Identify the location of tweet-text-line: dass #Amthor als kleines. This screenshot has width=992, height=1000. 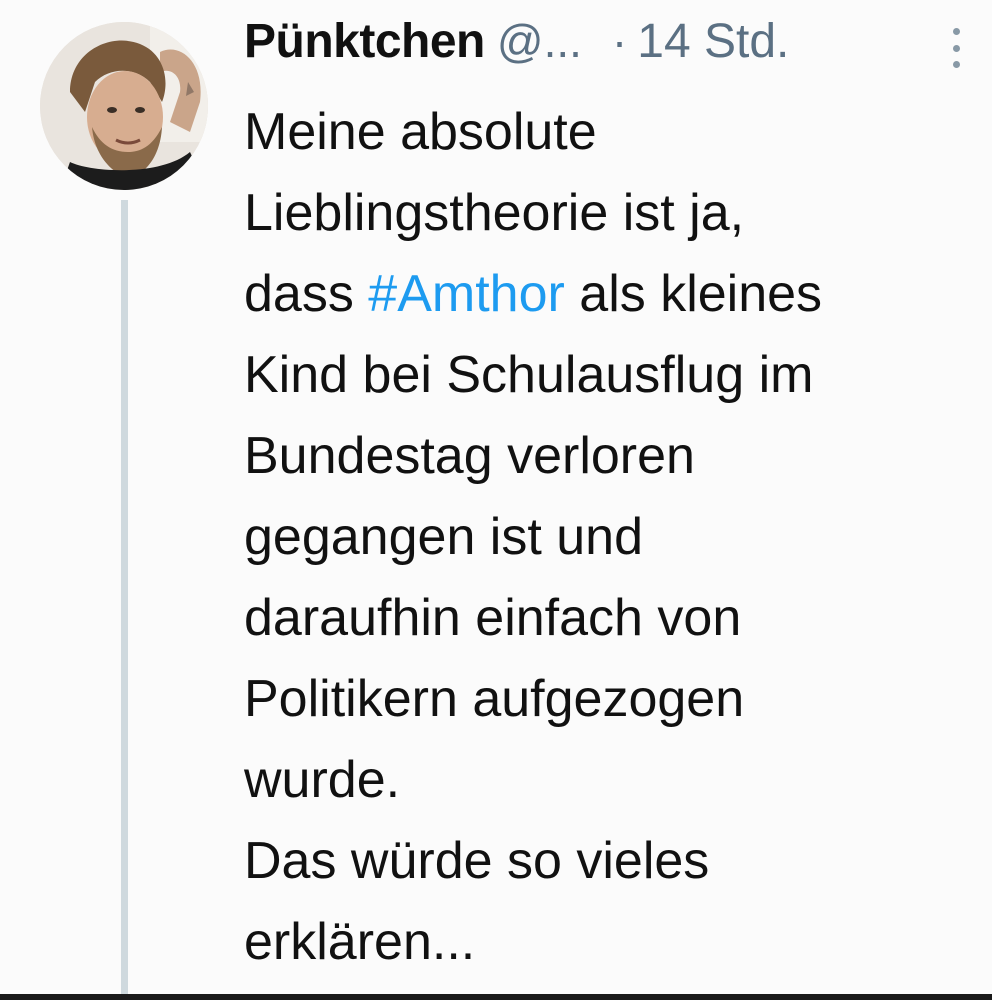
(604, 294).